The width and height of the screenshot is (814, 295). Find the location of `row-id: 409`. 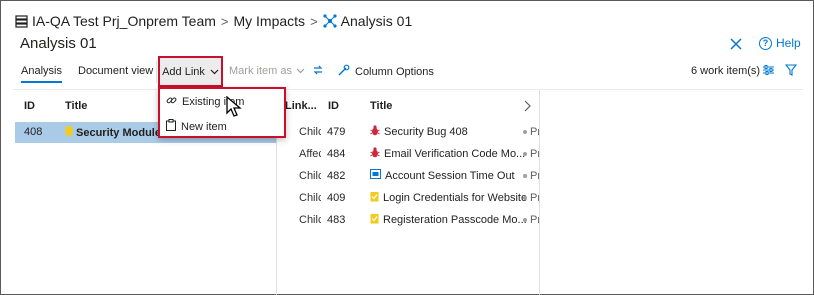

row-id: 409 is located at coordinates (336, 198).